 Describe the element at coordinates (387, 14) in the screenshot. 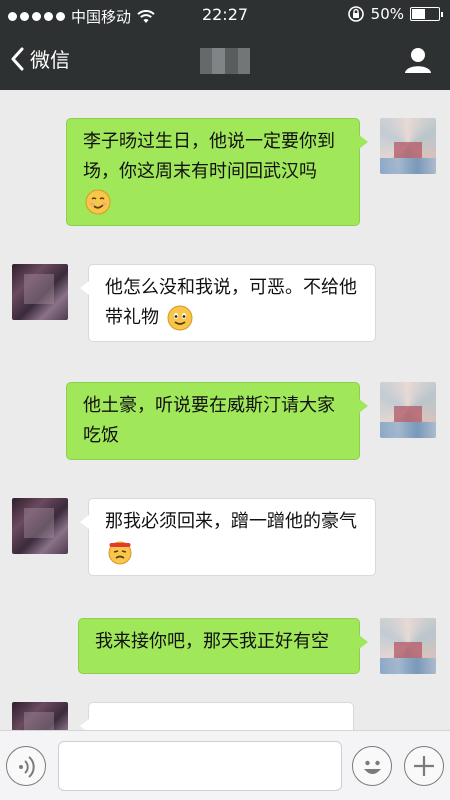

I see `battery-percent: 50%` at that location.